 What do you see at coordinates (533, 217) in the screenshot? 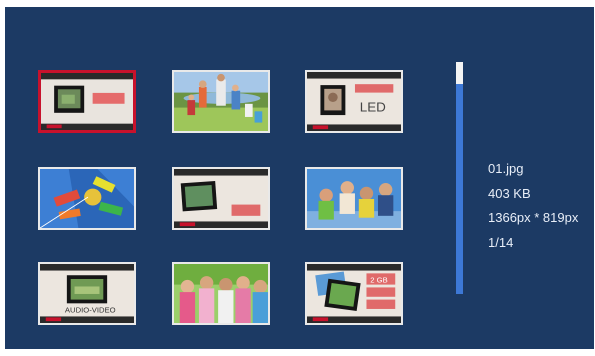
I see `file-resolution: 1366px * 819px` at bounding box center [533, 217].